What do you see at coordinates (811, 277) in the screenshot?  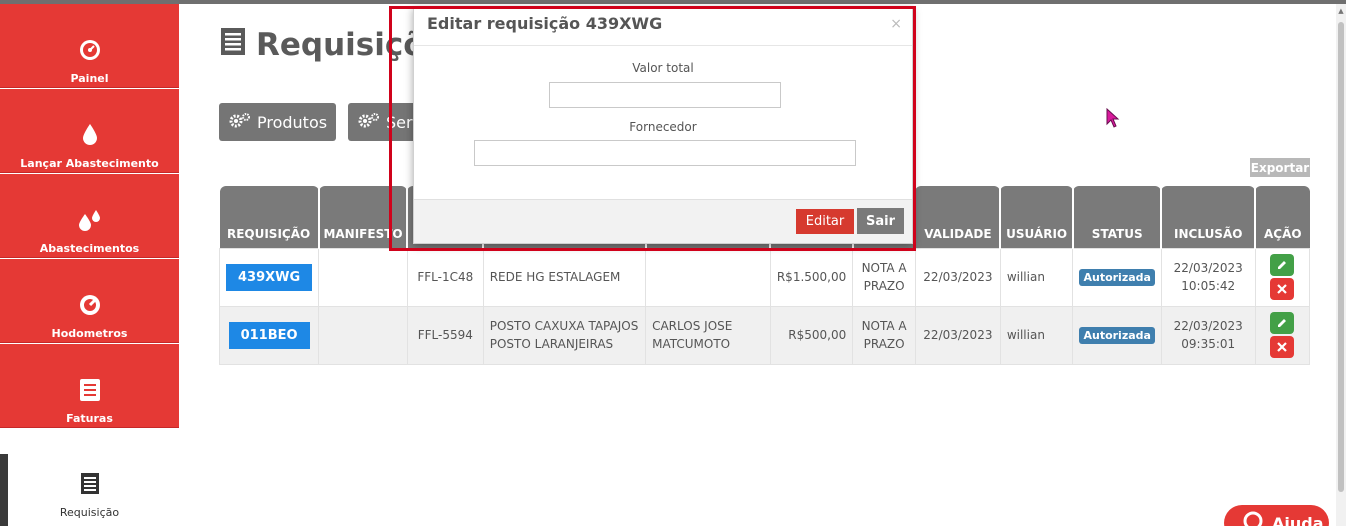 I see `value-cell: R$1.500,00` at bounding box center [811, 277].